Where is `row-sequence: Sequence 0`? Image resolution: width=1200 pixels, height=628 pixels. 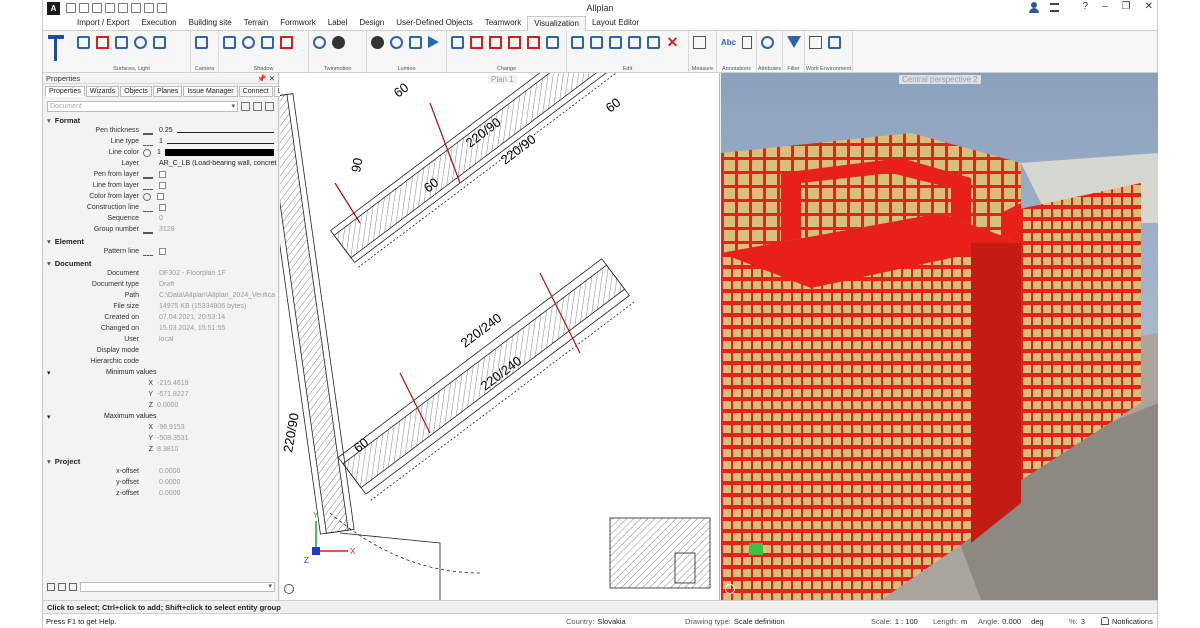 row-sequence: Sequence 0 is located at coordinates (160, 218).